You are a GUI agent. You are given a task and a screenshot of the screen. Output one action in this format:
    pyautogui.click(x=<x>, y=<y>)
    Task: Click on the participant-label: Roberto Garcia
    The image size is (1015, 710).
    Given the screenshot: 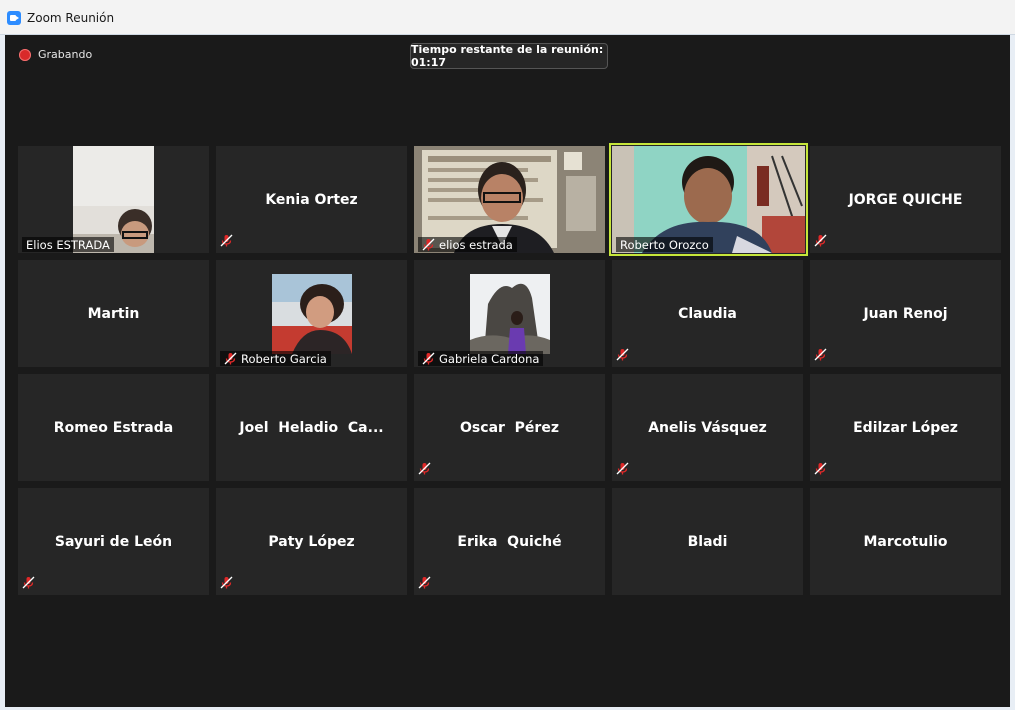 What is the action you would take?
    pyautogui.click(x=275, y=358)
    